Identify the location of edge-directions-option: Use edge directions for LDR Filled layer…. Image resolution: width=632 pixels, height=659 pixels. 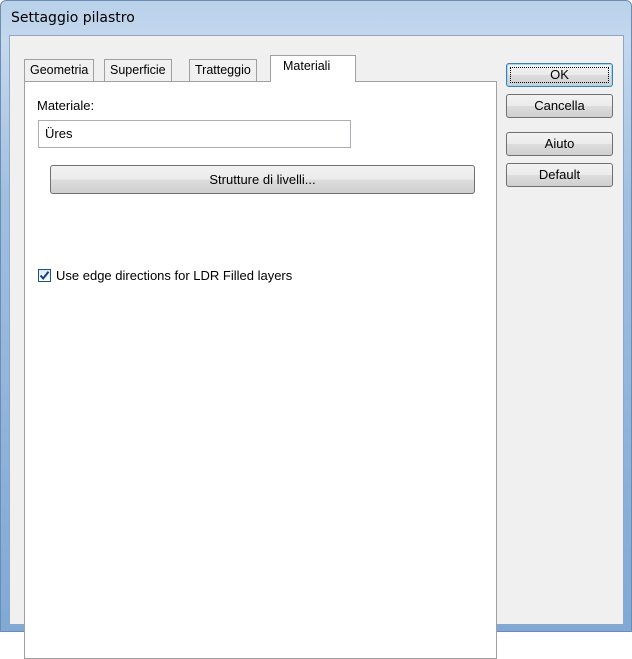
(165, 275).